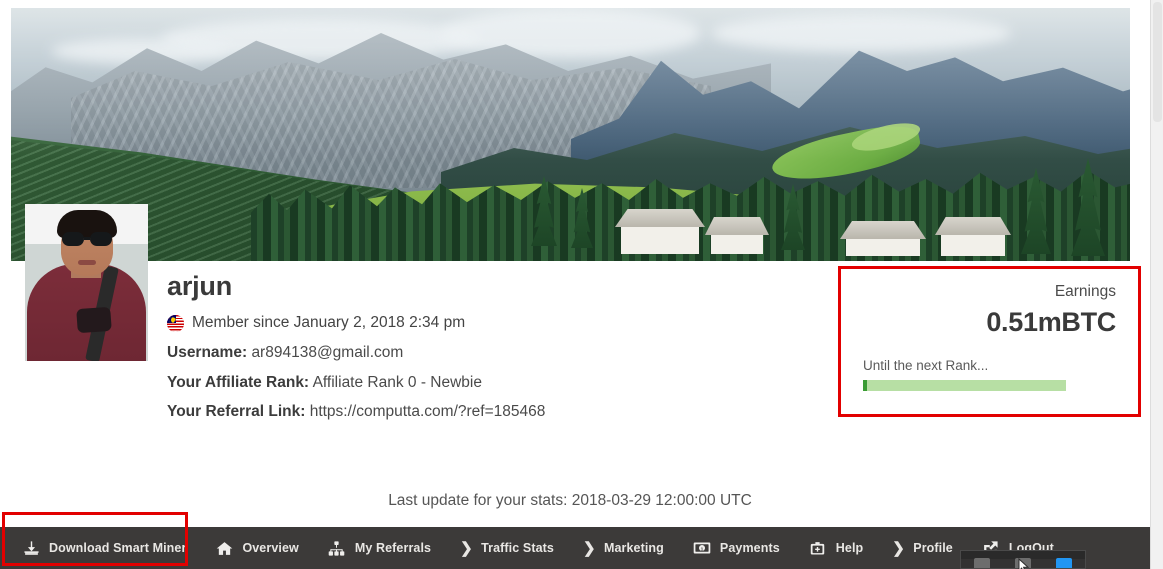 The width and height of the screenshot is (1163, 569). Describe the element at coordinates (1064, 562) in the screenshot. I see `popup-icon-blue` at that location.